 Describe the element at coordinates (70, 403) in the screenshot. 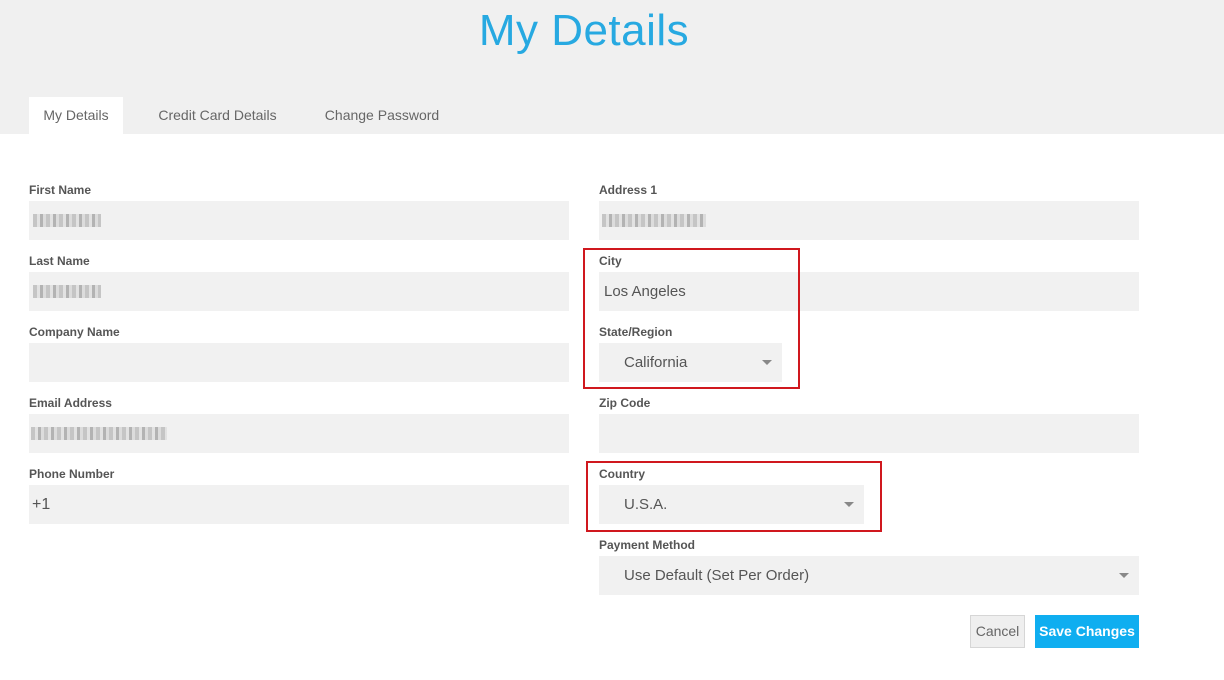

I see `email-label: Email Address` at that location.